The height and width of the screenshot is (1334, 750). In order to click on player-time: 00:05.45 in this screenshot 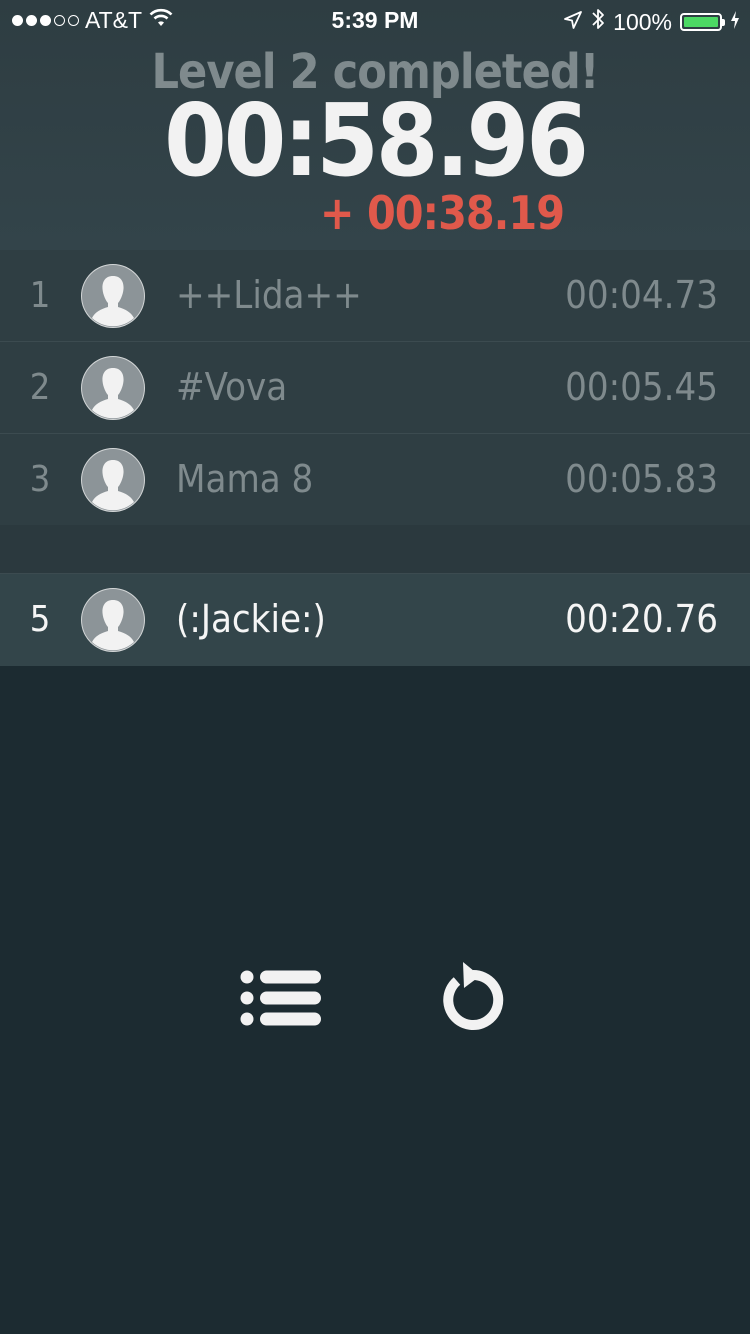, I will do `click(641, 387)`.